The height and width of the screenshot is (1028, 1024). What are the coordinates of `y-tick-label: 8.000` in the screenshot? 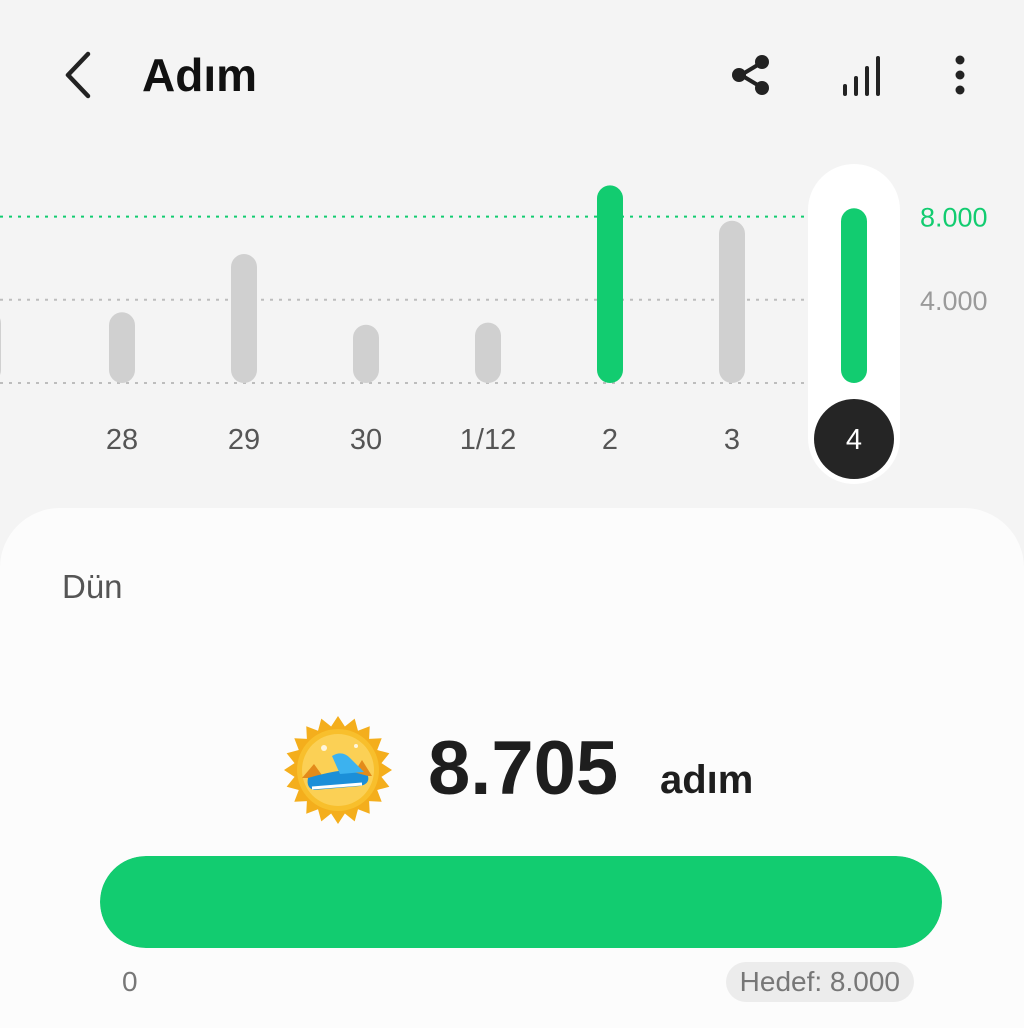 It's located at (954, 218).